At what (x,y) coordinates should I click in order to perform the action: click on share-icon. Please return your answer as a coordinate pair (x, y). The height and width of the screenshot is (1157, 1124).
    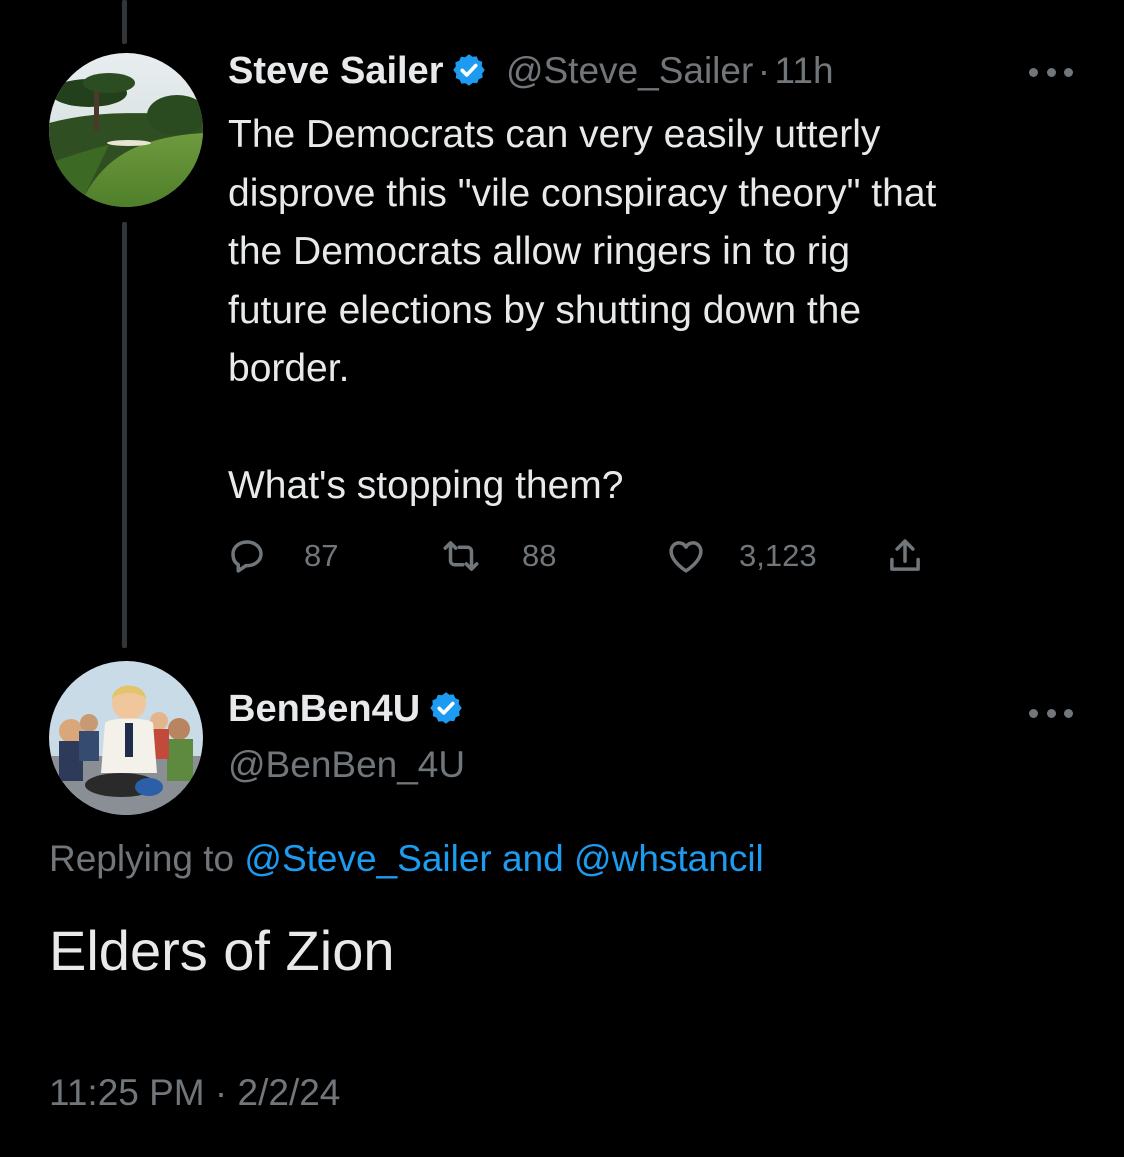
    Looking at the image, I should click on (905, 555).